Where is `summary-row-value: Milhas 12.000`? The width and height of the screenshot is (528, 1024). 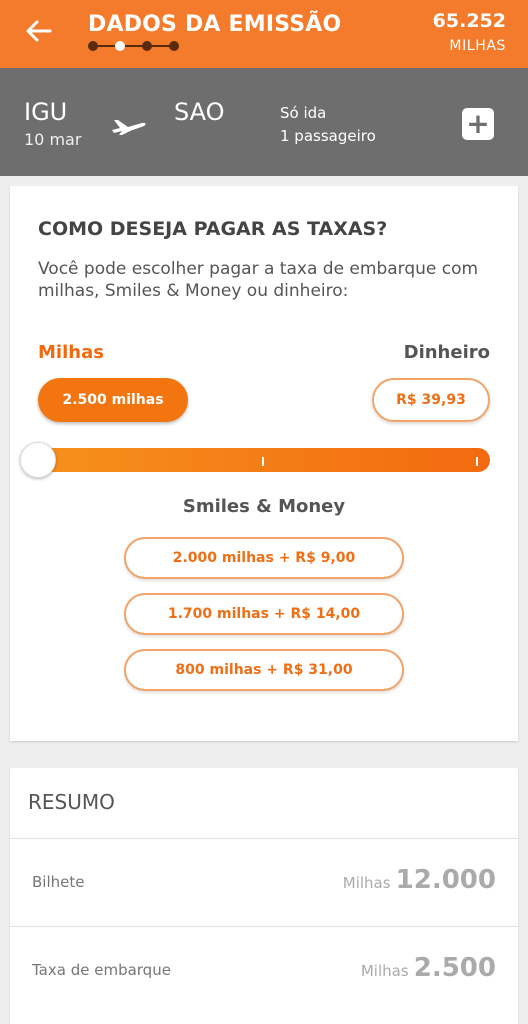 summary-row-value: Milhas 12.000 is located at coordinates (419, 880).